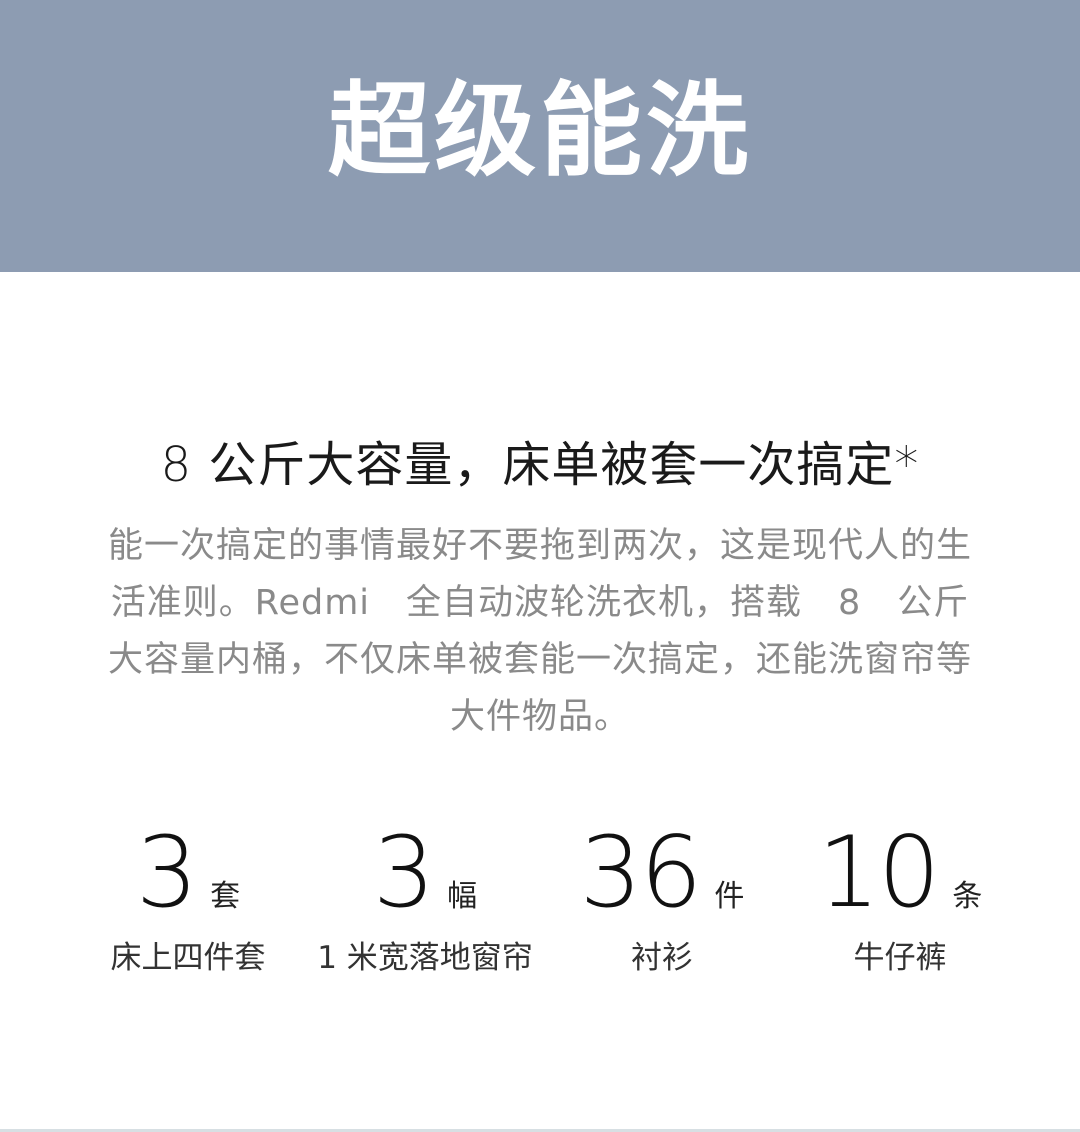  What do you see at coordinates (900, 958) in the screenshot?
I see `stat-label: 牛仔裤` at bounding box center [900, 958].